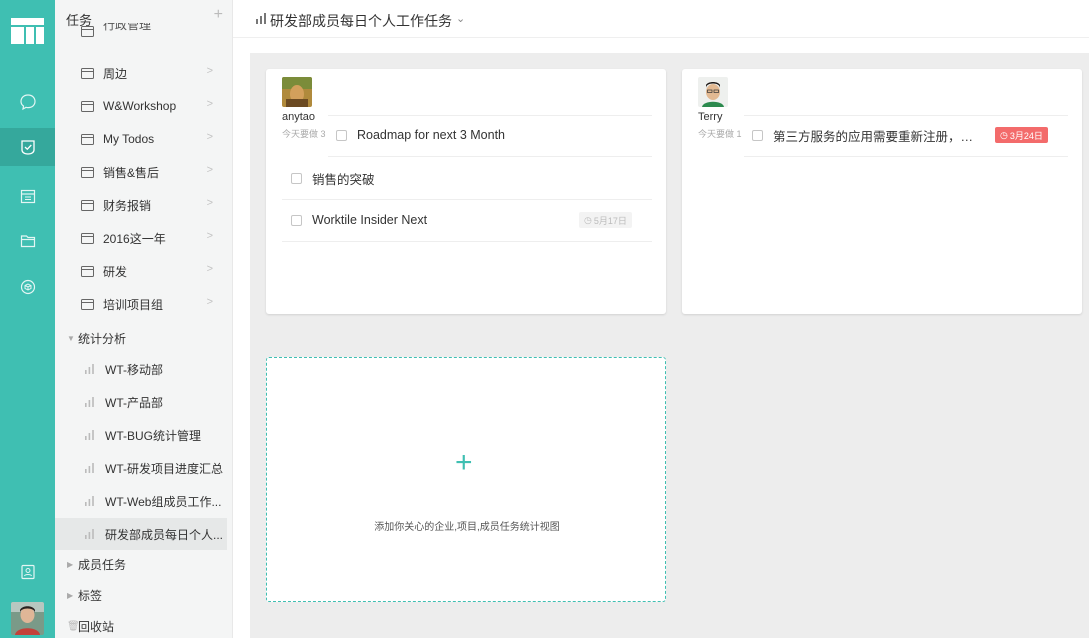 The image size is (1089, 638). I want to click on nav-stat-item: WT-研发项目进度汇总, so click(143, 468).